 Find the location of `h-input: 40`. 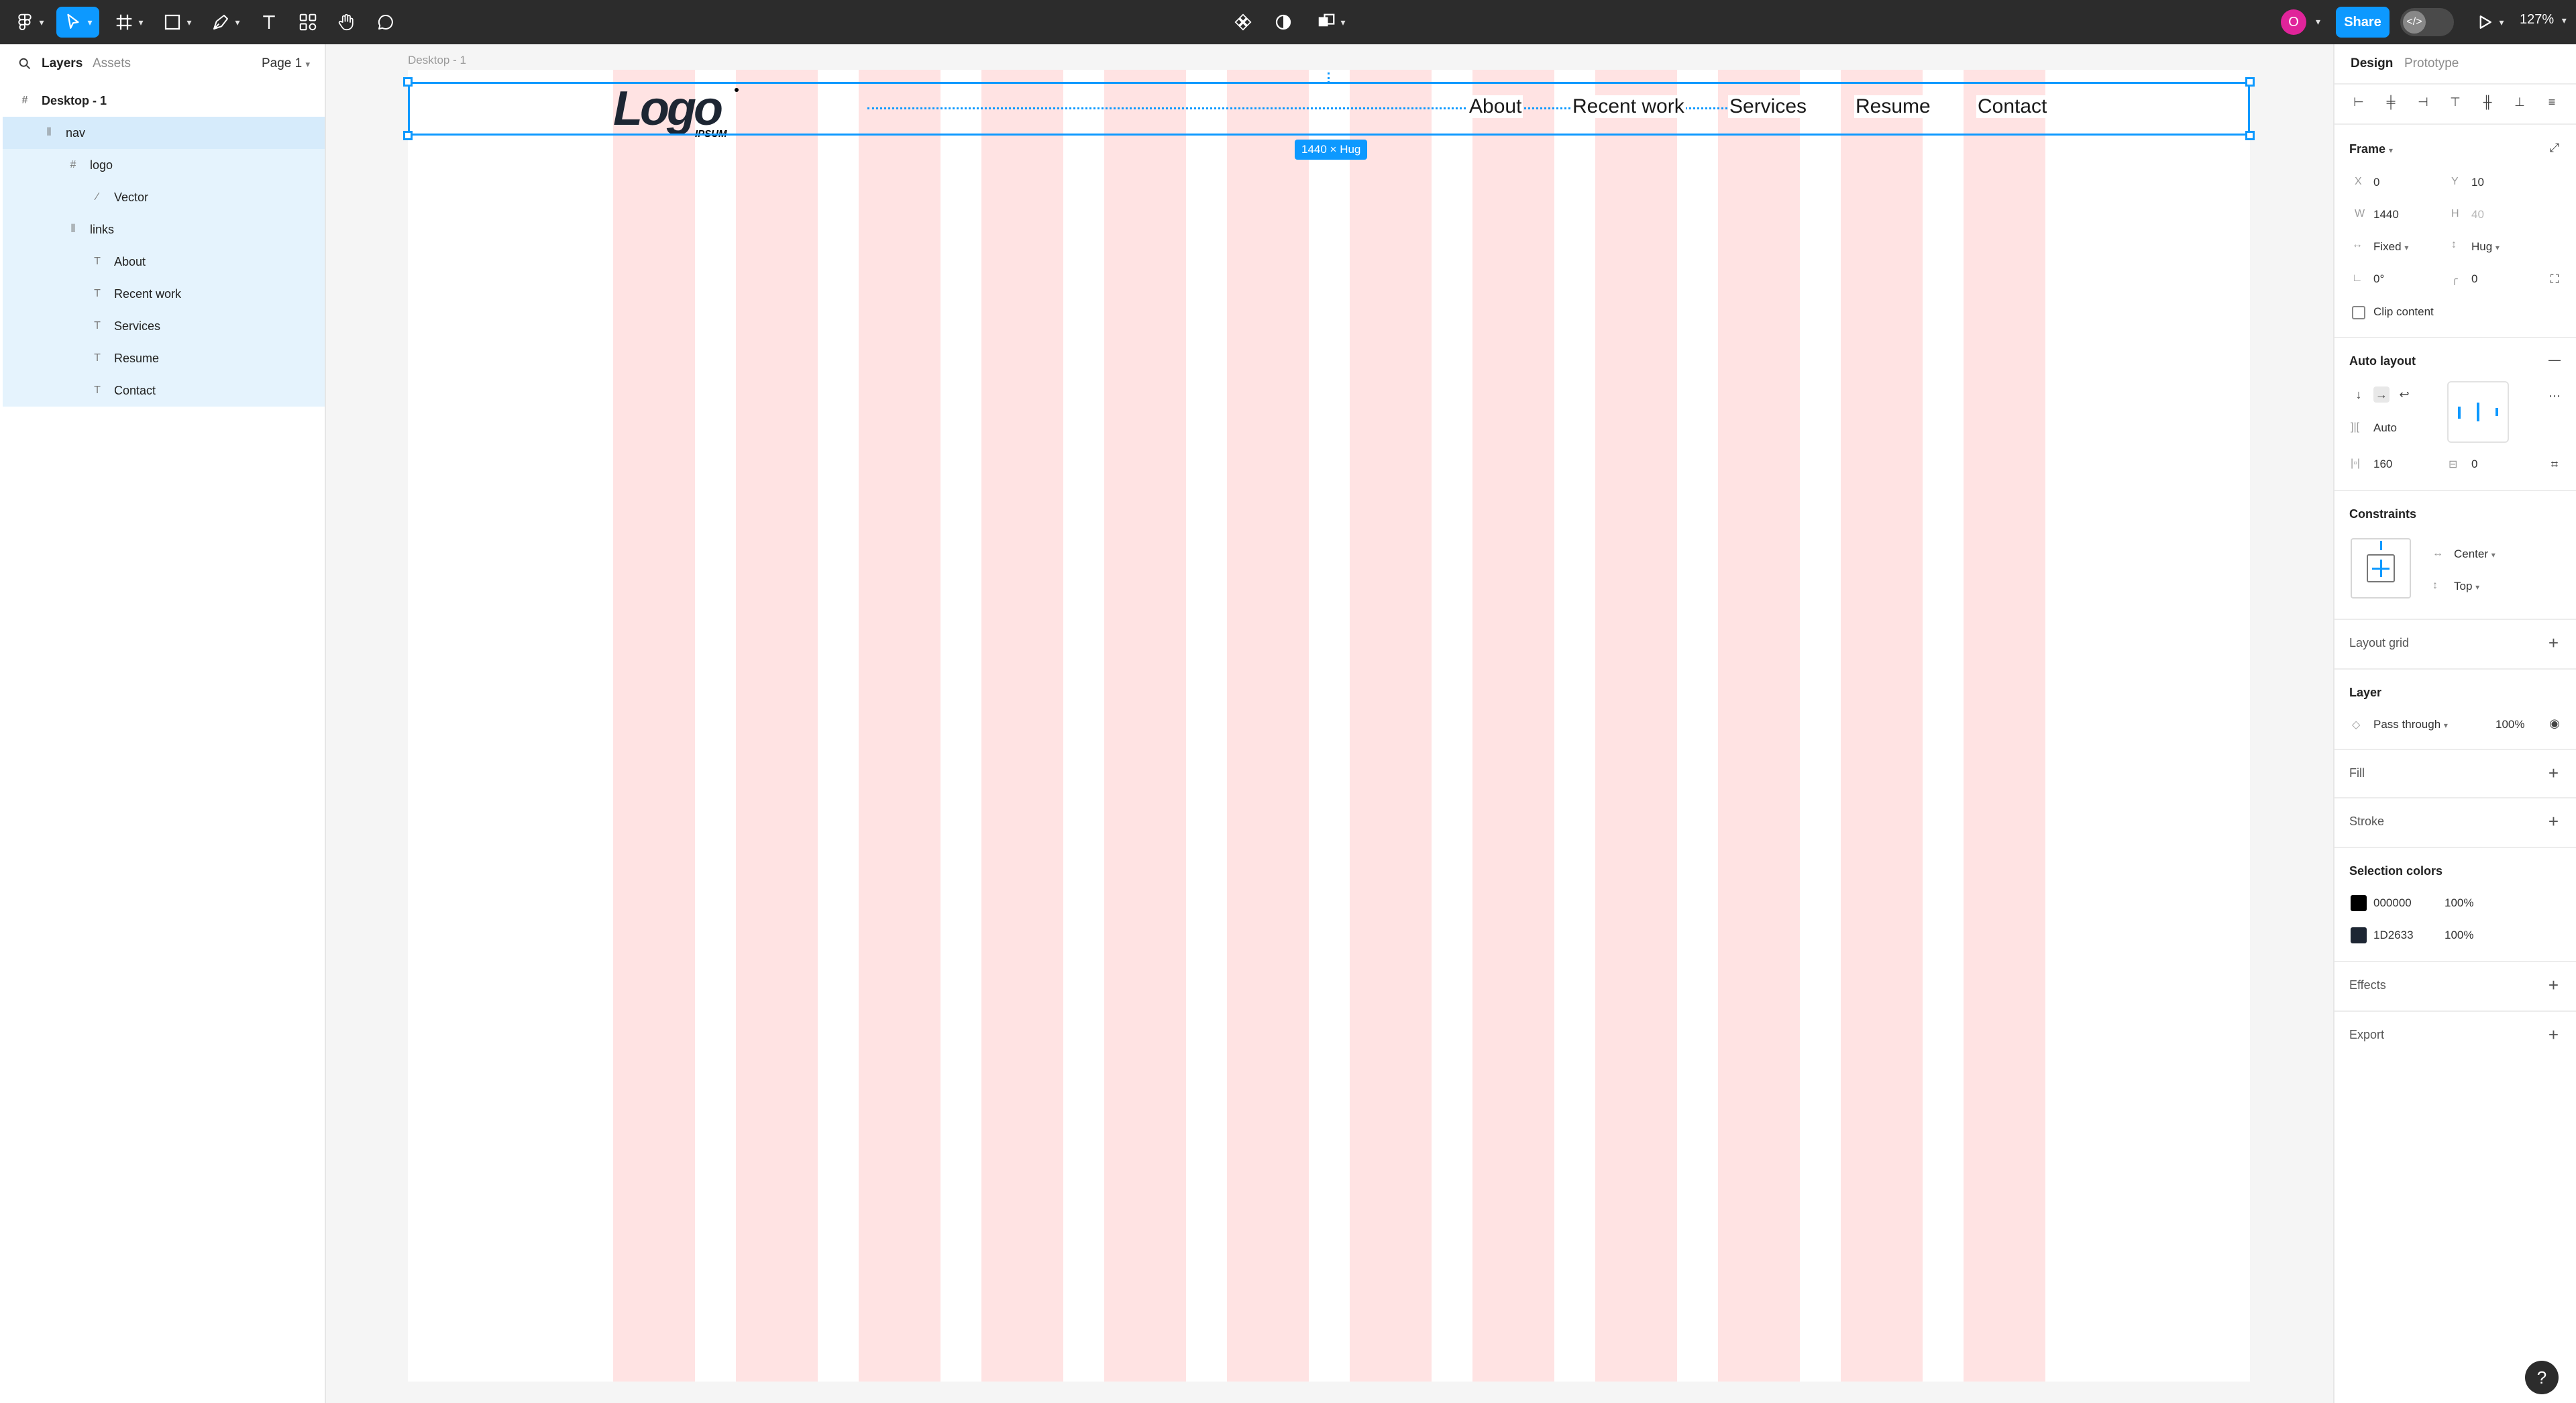

h-input: 40 is located at coordinates (2477, 215).